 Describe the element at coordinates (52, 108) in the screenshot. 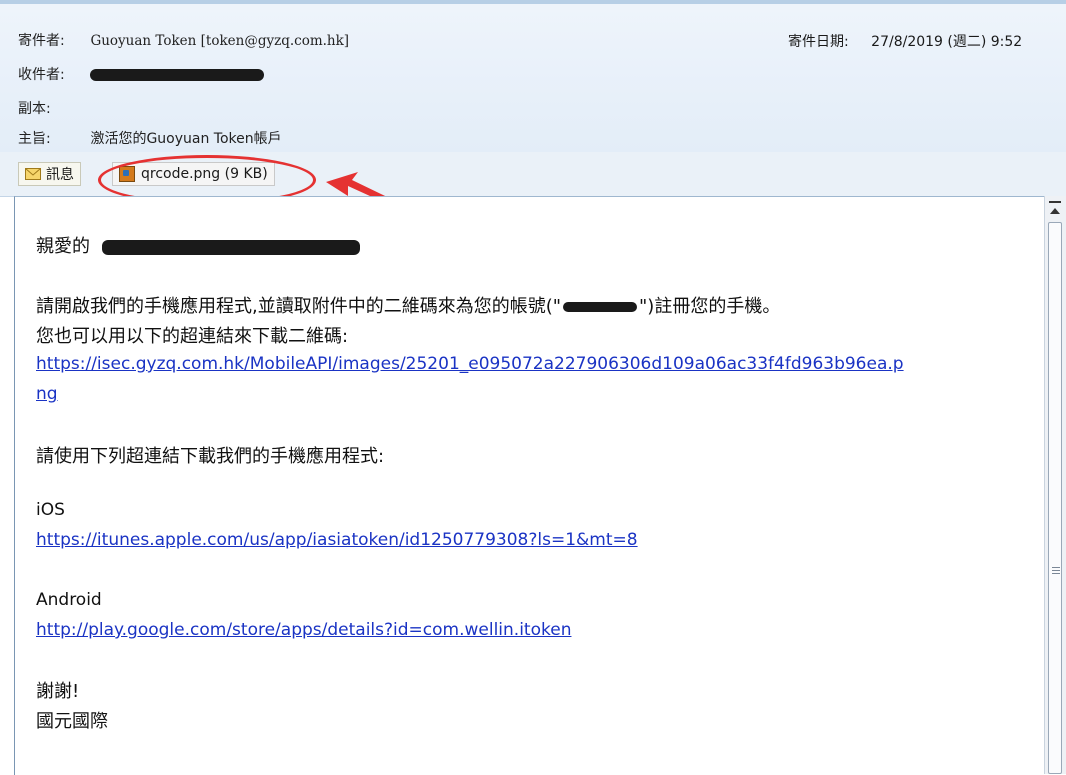

I see `cc-row: 副本:` at that location.